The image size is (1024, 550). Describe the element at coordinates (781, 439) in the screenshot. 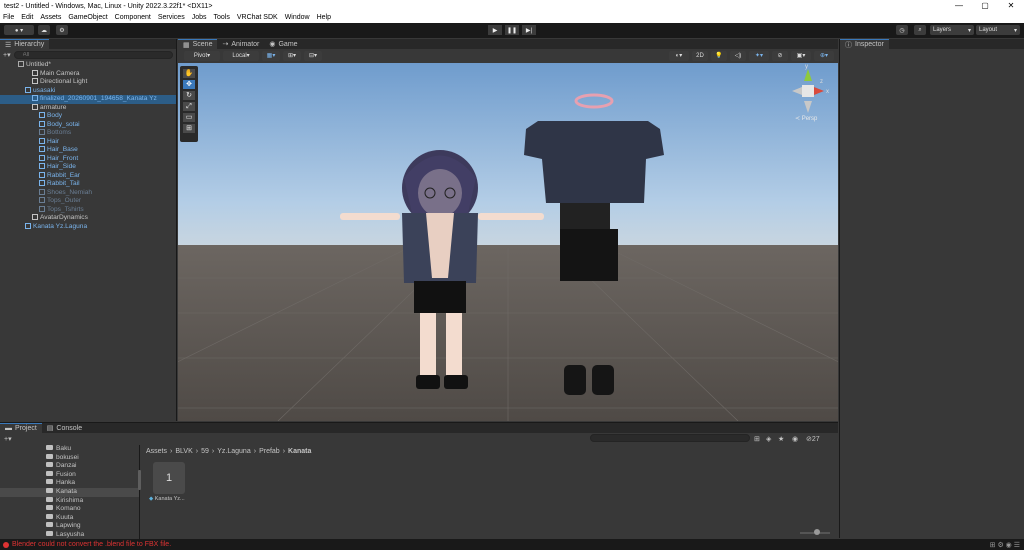

I see `star-icon: ★` at that location.